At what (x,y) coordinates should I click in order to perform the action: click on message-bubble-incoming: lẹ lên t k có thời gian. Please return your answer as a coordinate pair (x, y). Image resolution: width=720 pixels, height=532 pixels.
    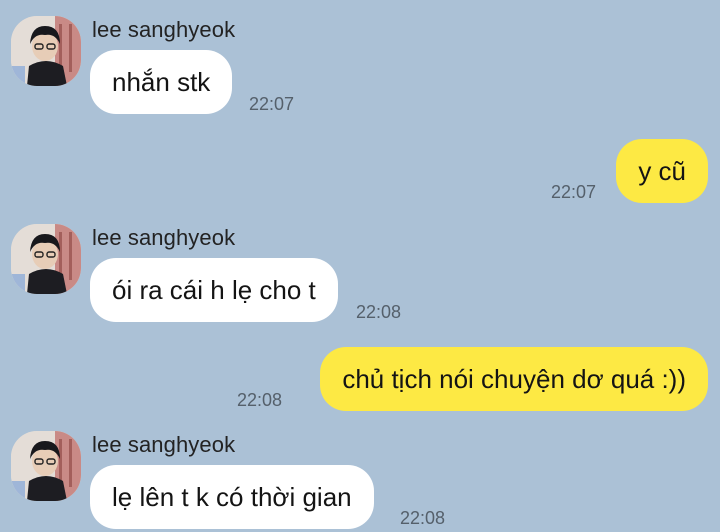
    Looking at the image, I should click on (232, 497).